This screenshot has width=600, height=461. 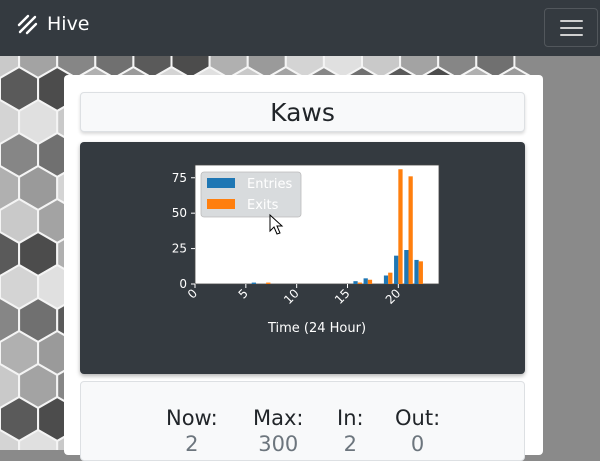 I want to click on stats-panel: Now: 2 Max: 300 In: 2 Out: 0, so click(x=302, y=421).